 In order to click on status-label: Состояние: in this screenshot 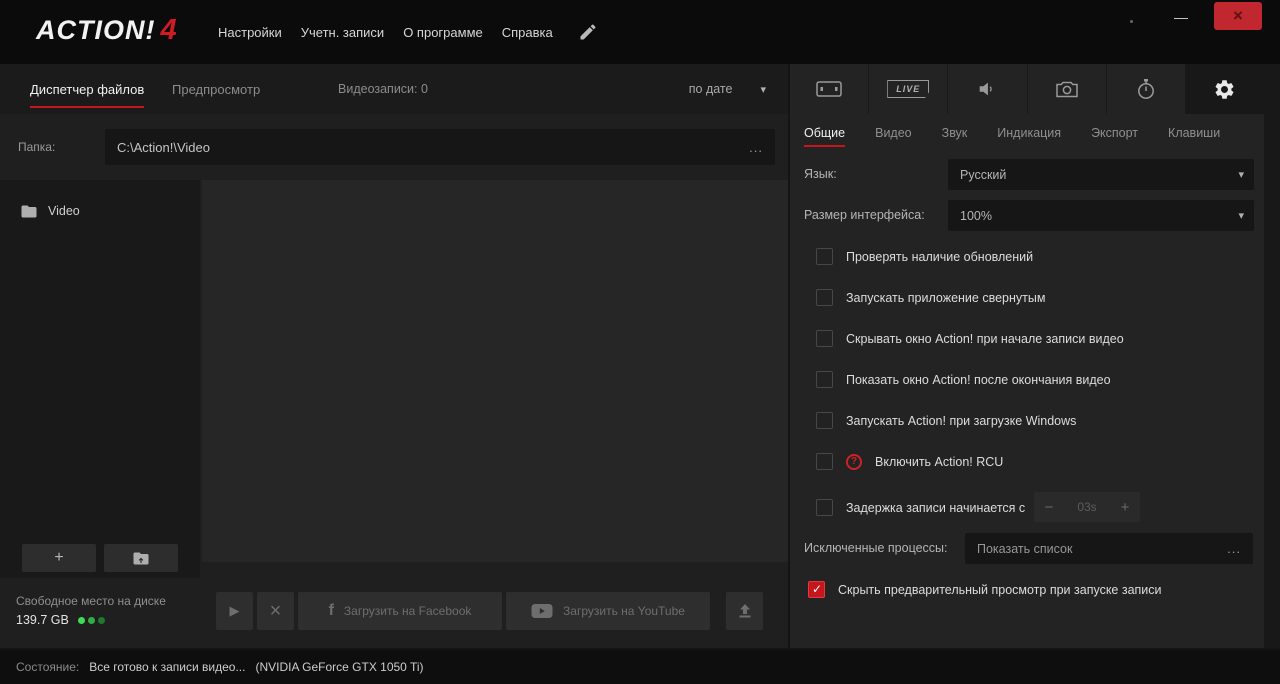, I will do `click(48, 667)`.